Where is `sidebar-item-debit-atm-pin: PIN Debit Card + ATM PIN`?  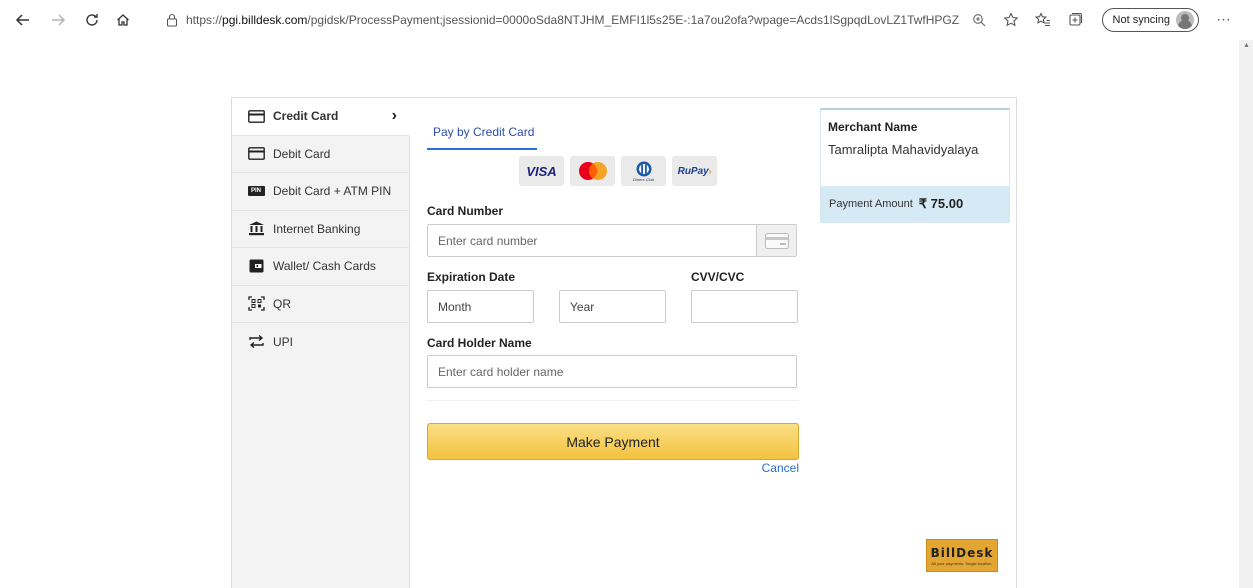 sidebar-item-debit-atm-pin: PIN Debit Card + ATM PIN is located at coordinates (320, 192).